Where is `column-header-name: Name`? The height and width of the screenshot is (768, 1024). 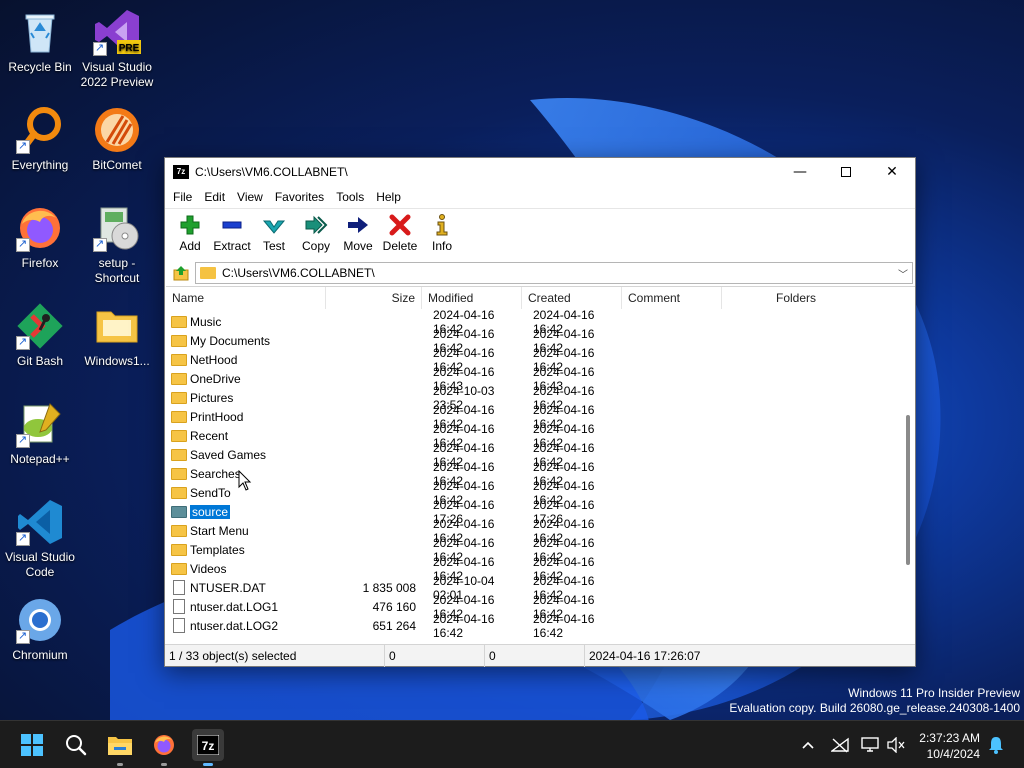
column-header-name: Name is located at coordinates (246, 298).